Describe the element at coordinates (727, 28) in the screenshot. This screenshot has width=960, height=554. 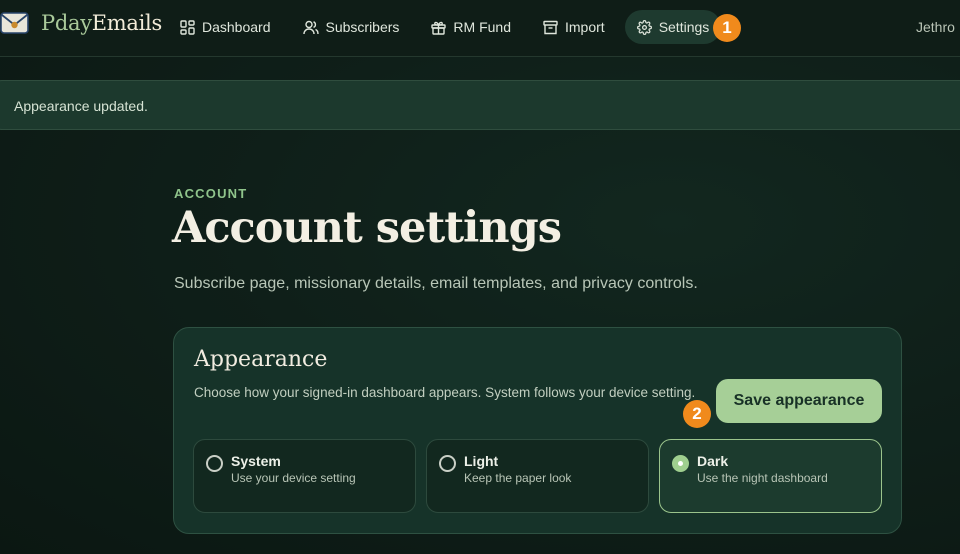
I see `step-badge-1: 1` at that location.